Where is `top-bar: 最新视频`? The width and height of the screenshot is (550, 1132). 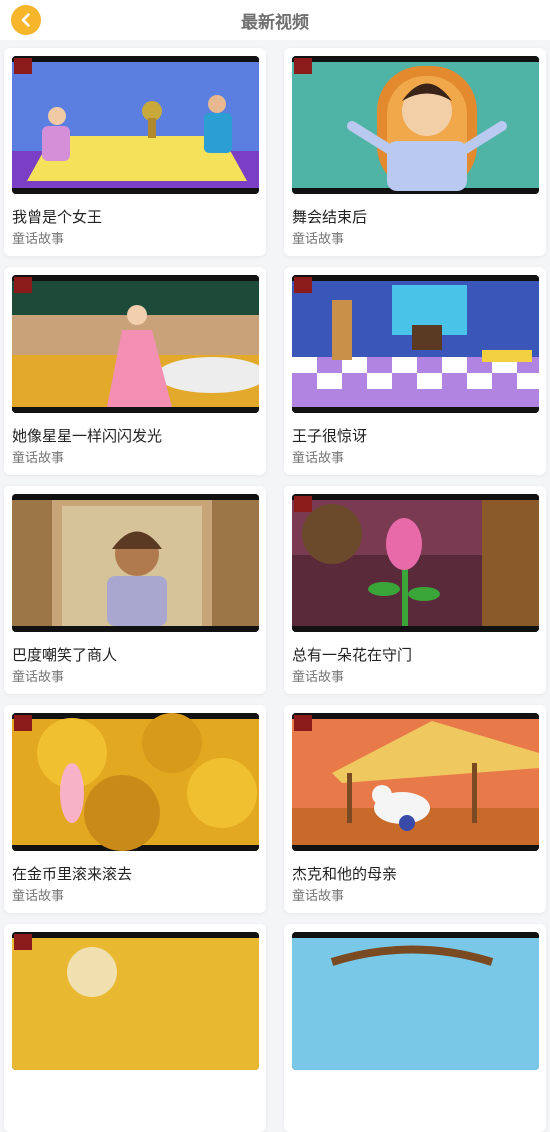
top-bar: 最新视频 is located at coordinates (275, 20).